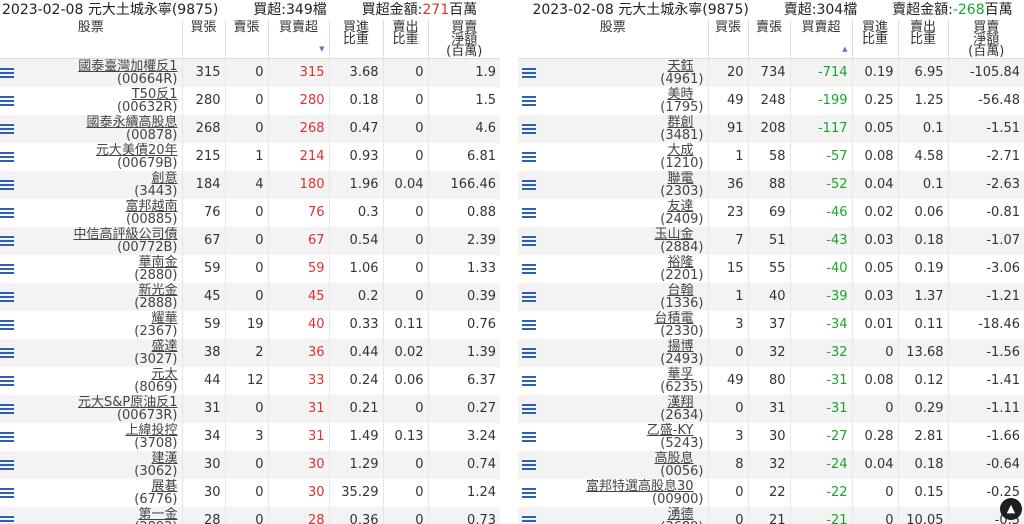 Image resolution: width=1024 pixels, height=524 pixels. I want to click on table-row: 乙盛-KY (5243) 3 30 -27 0.28 2.81 -1.66, so click(771, 436).